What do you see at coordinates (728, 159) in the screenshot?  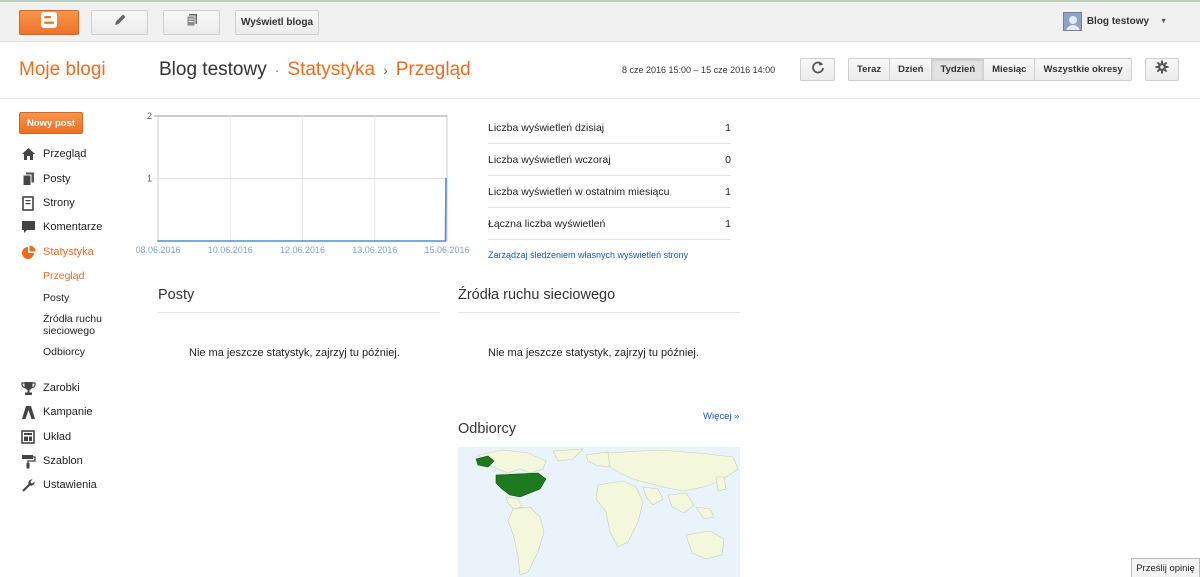 I see `stat-value: 0` at bounding box center [728, 159].